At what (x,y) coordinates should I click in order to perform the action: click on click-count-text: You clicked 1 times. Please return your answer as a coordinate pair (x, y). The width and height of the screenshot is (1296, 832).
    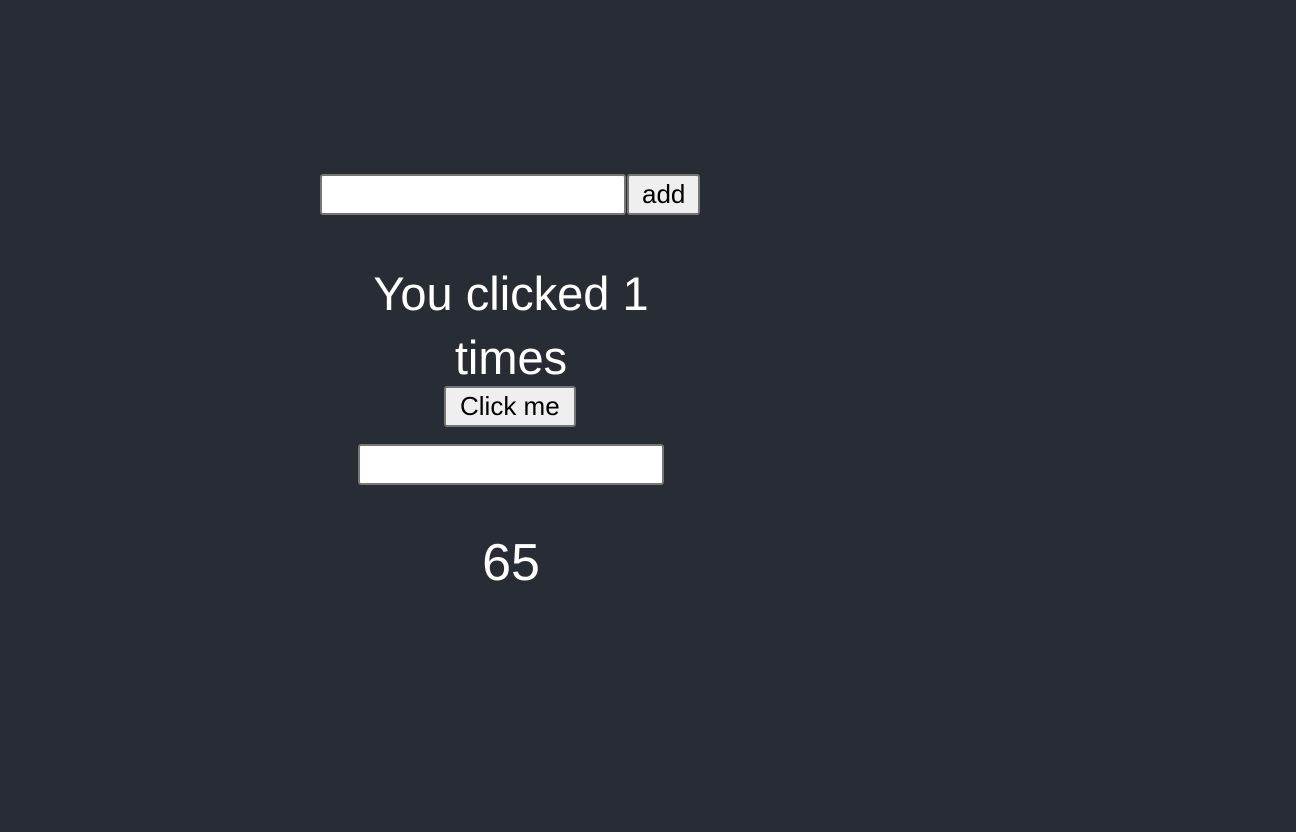
    Looking at the image, I should click on (511, 325).